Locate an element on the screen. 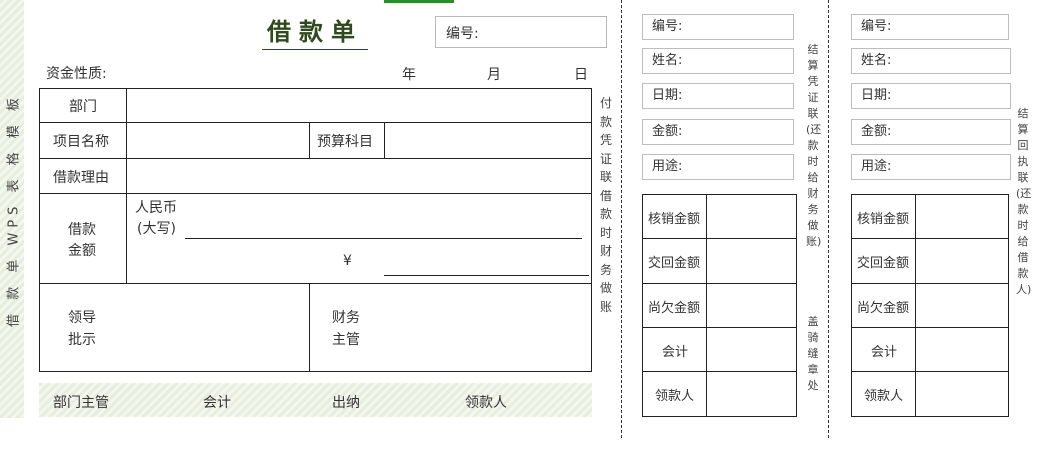 This screenshot has height=456, width=1048. stub2-returned-input is located at coordinates (962, 261).